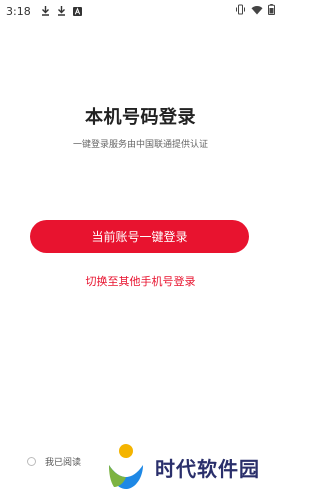 The image size is (320, 500). Describe the element at coordinates (140, 11) in the screenshot. I see `status-bar: 3:18` at that location.